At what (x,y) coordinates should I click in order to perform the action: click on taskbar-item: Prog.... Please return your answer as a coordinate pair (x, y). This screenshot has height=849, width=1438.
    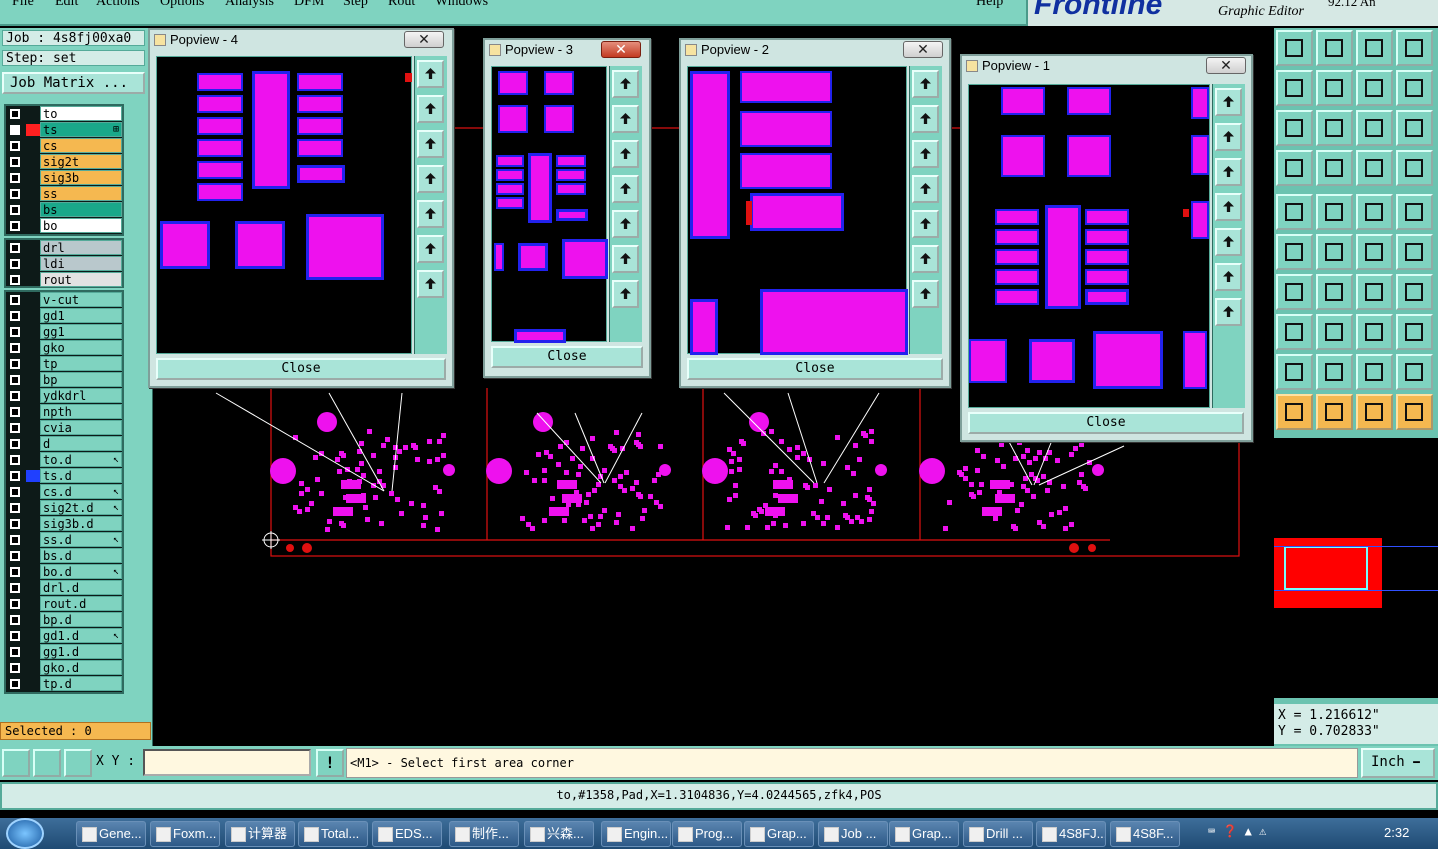
    Looking at the image, I should click on (707, 834).